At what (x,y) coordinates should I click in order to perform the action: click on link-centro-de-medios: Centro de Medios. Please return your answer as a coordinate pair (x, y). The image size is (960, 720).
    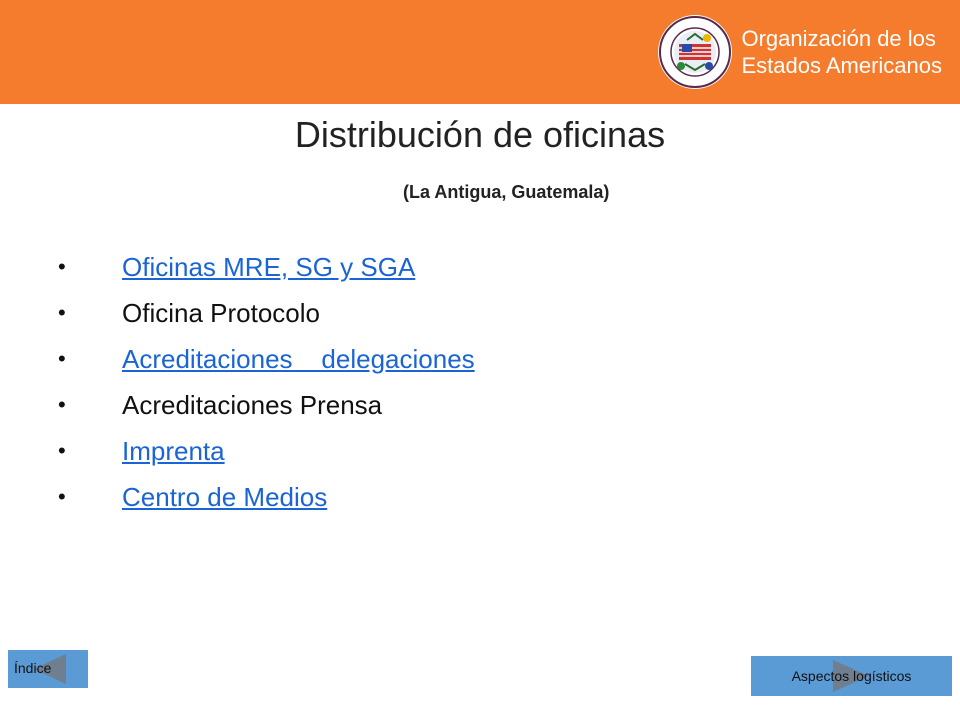
    Looking at the image, I should click on (224, 497).